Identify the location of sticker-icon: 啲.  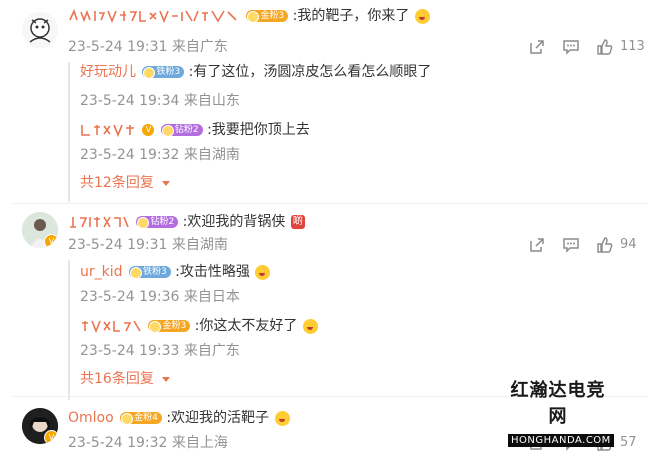
(297, 222).